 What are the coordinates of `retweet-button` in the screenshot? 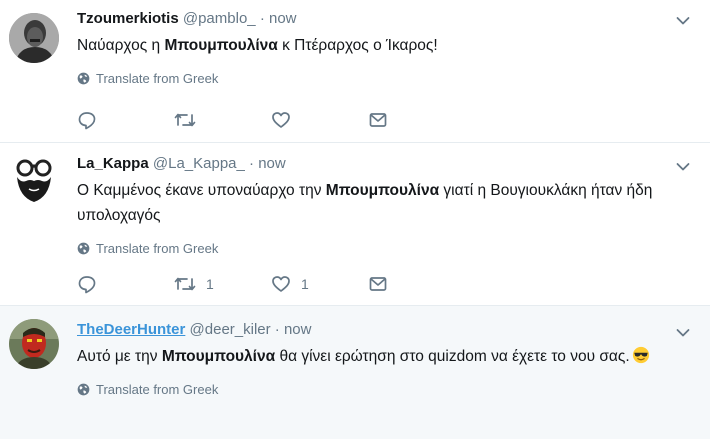 It's located at (222, 120).